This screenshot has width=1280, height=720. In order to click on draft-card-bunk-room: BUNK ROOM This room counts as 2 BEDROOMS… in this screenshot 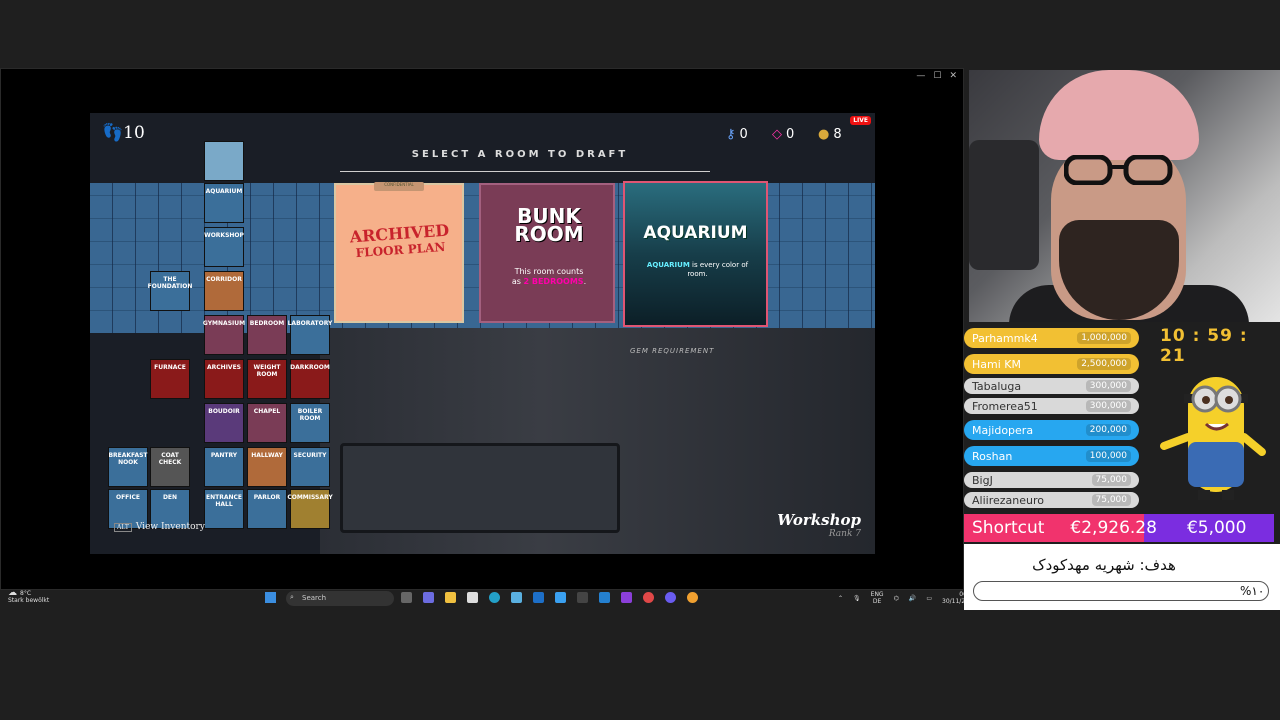, I will do `click(547, 253)`.